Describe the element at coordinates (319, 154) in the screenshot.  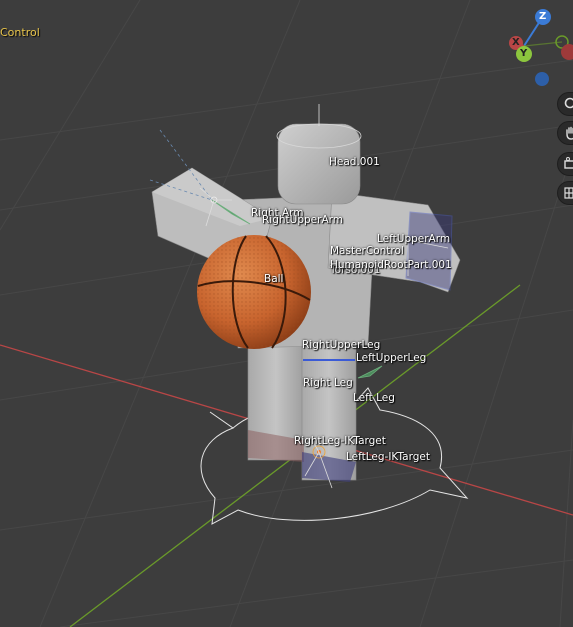
I see `head-mesh` at that location.